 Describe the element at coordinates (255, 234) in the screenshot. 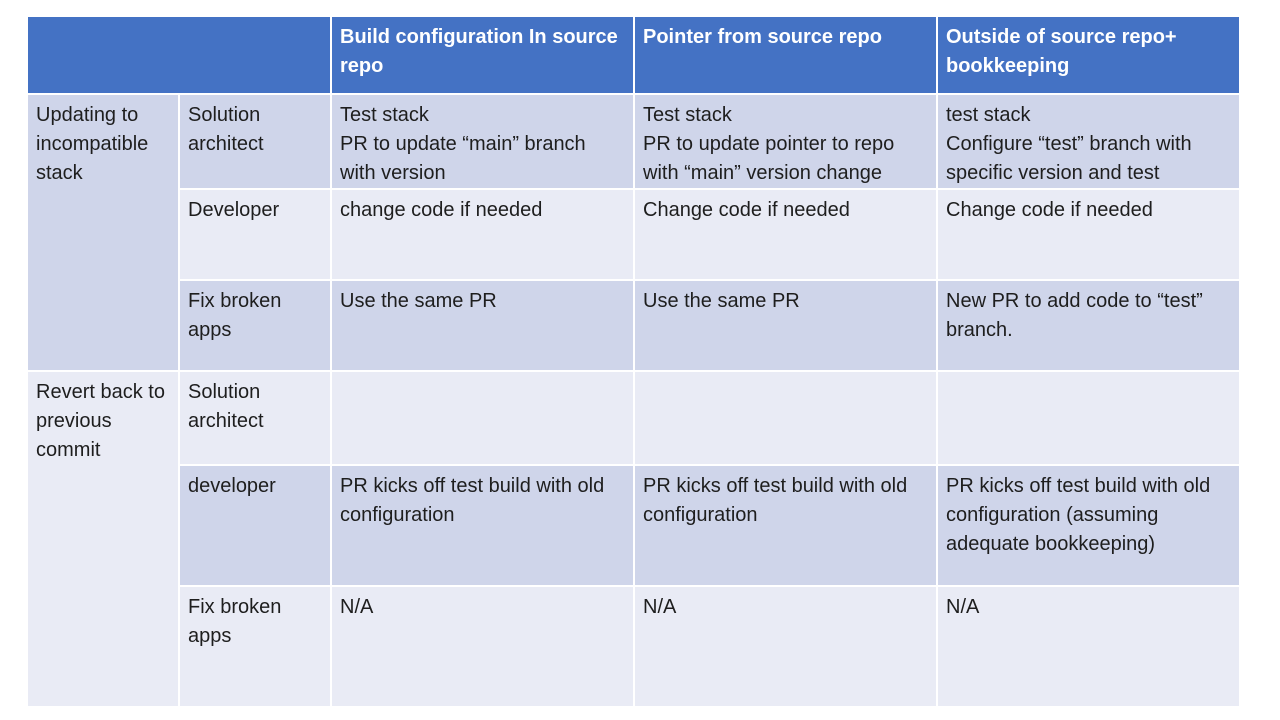

I see `role-cell: Developer` at that location.